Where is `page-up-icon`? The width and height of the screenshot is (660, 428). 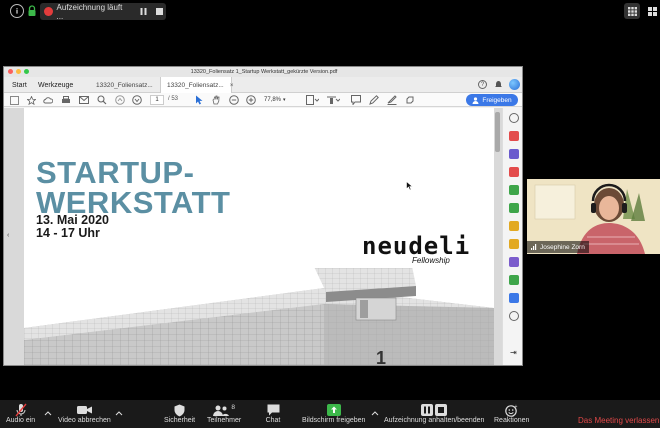 page-up-icon is located at coordinates (120, 100).